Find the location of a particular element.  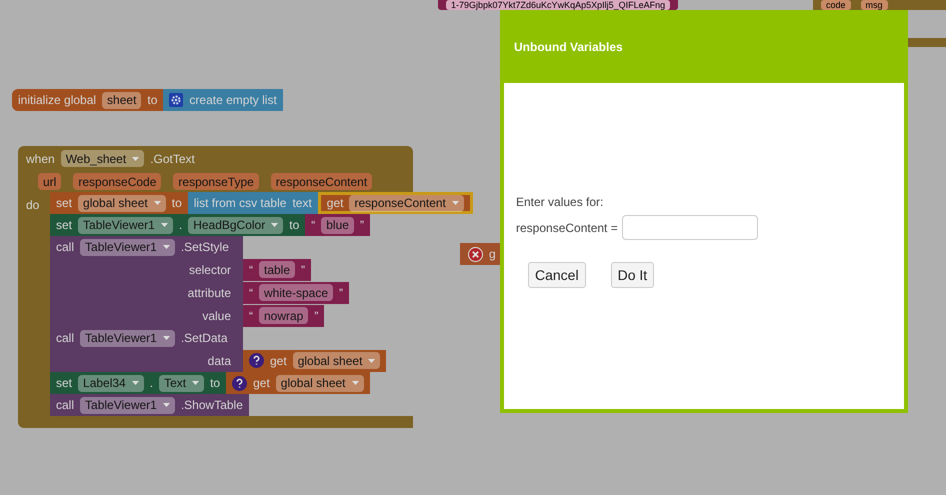

initialize-block: initialize global sheet to is located at coordinates (88, 100).